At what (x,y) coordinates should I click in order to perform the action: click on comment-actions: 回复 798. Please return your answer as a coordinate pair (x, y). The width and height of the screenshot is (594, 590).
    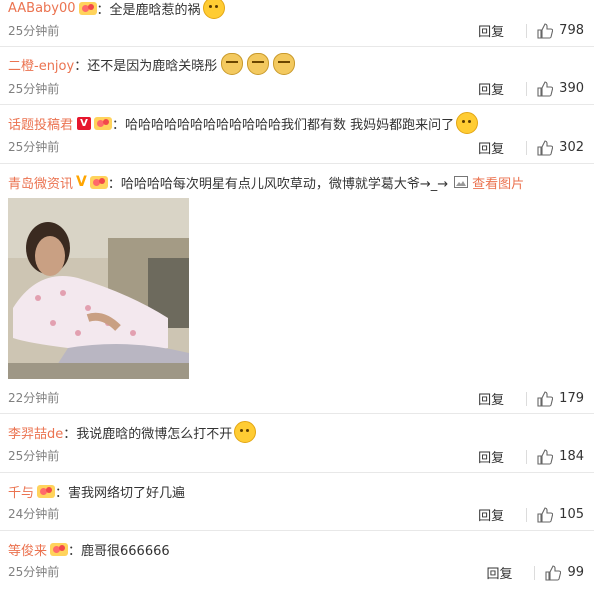
    Looking at the image, I should click on (531, 30).